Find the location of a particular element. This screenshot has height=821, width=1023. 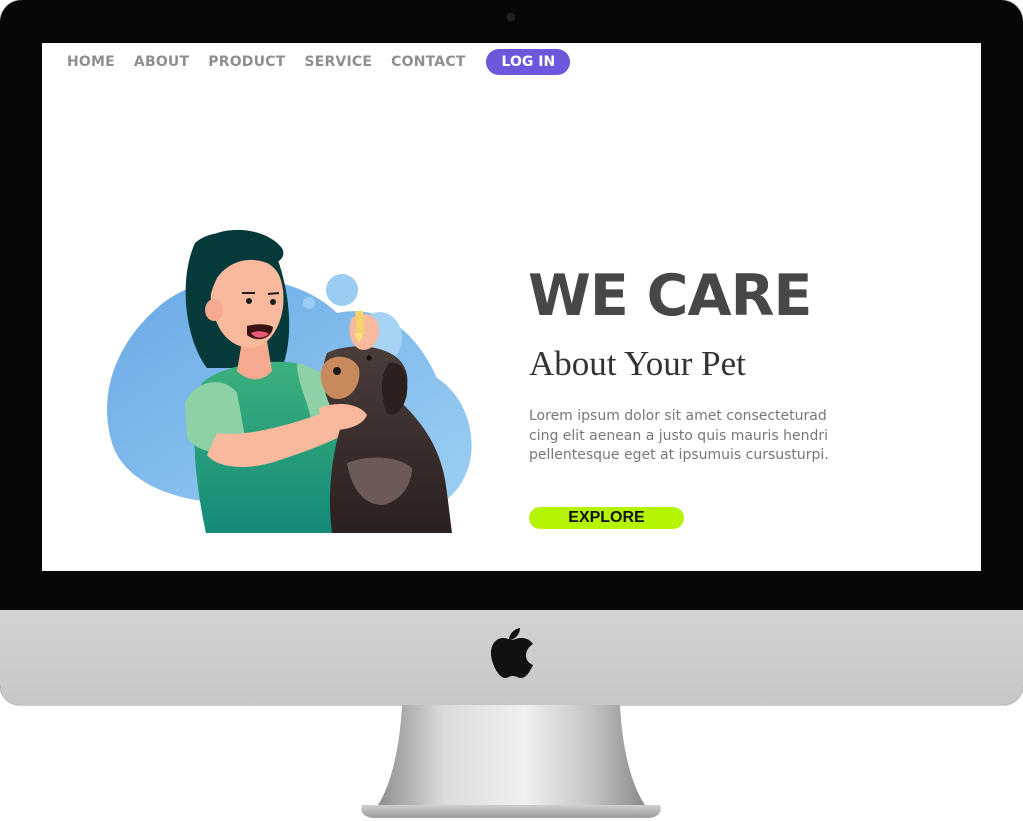

apple-logo-icon is located at coordinates (512, 653).